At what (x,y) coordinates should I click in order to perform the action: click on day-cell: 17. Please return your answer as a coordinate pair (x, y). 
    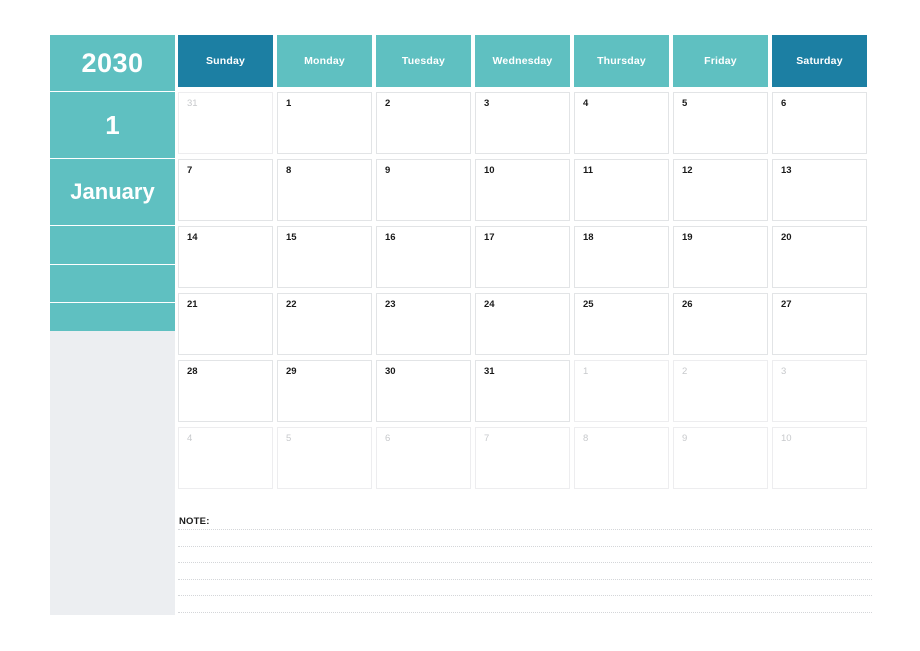
    Looking at the image, I should click on (522, 257).